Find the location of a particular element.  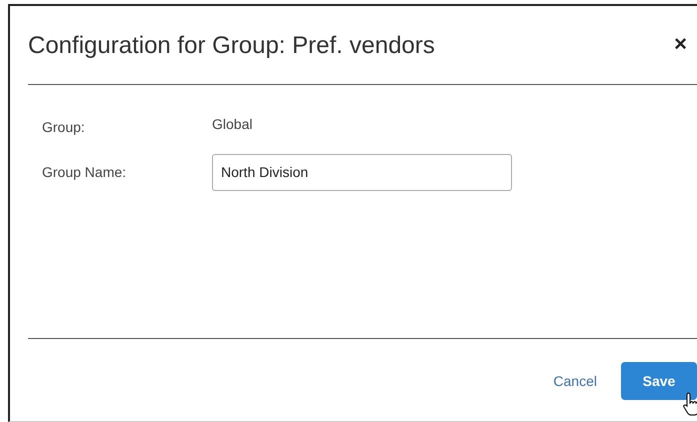

field-label: Group: is located at coordinates (64, 127).